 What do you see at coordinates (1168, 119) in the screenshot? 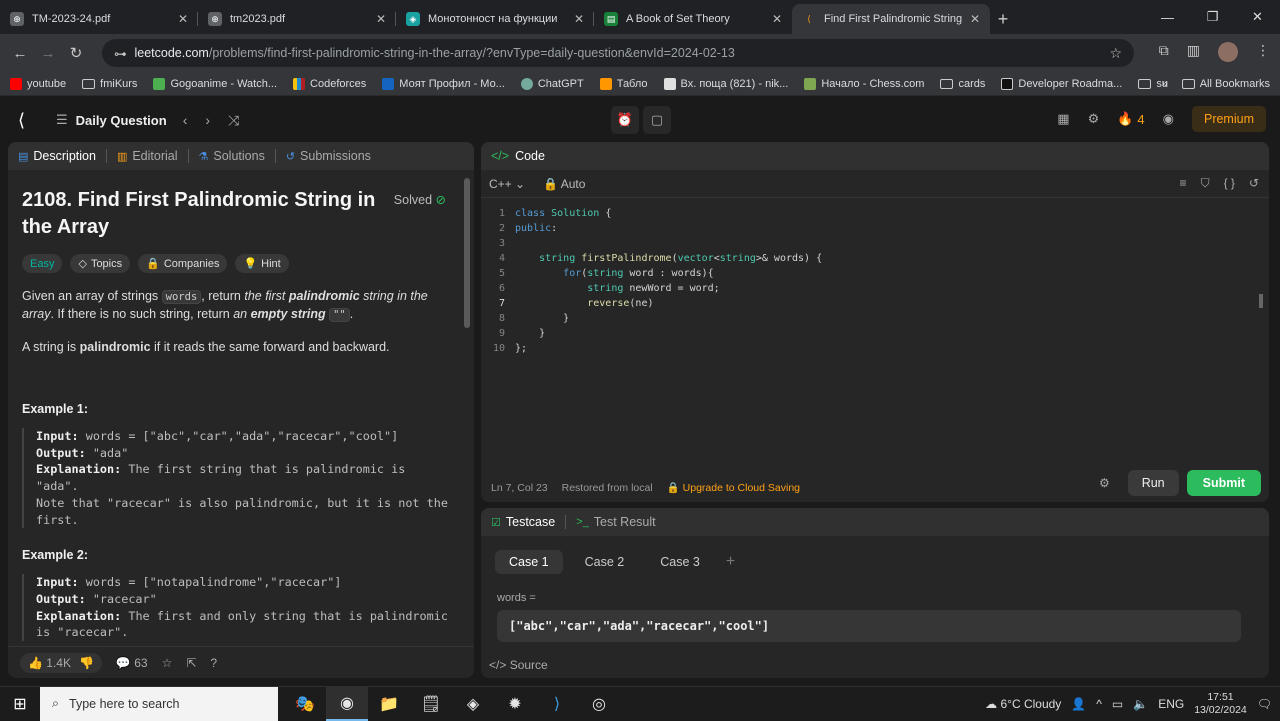
I see `user-avatar: ◉` at bounding box center [1168, 119].